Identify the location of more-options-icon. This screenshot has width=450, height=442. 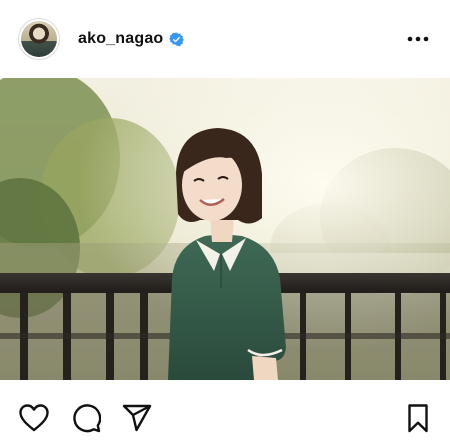
(418, 39).